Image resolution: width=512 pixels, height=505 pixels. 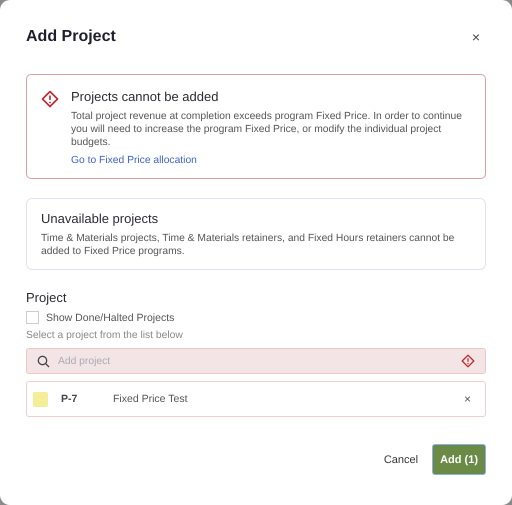 I want to click on add-button: Add (1), so click(x=459, y=459).